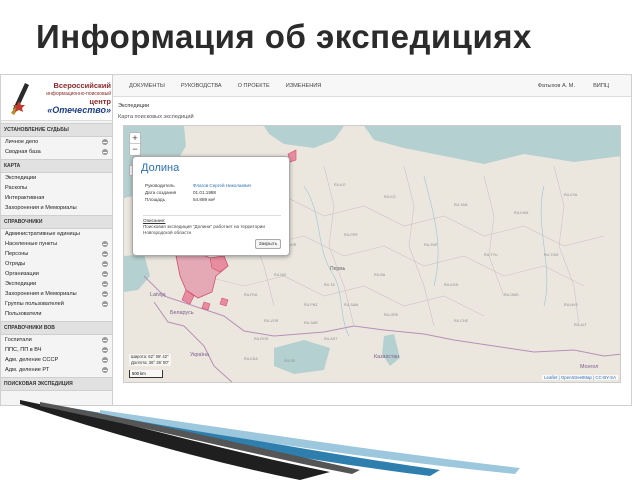 The image size is (640, 480). What do you see at coordinates (31, 244) in the screenshot?
I see `sidebar-item-label: Населенные пункты` at bounding box center [31, 244].